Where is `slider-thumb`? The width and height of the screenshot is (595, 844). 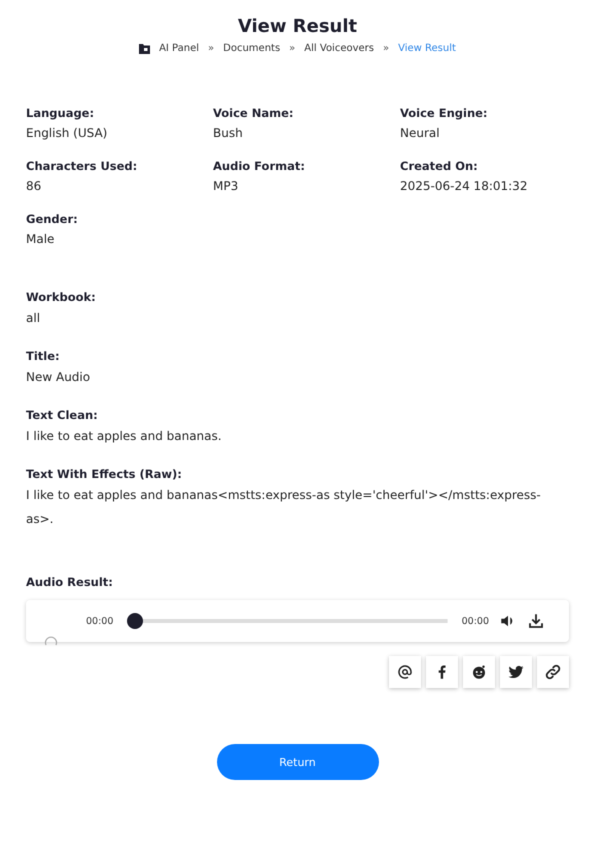 slider-thumb is located at coordinates (135, 621).